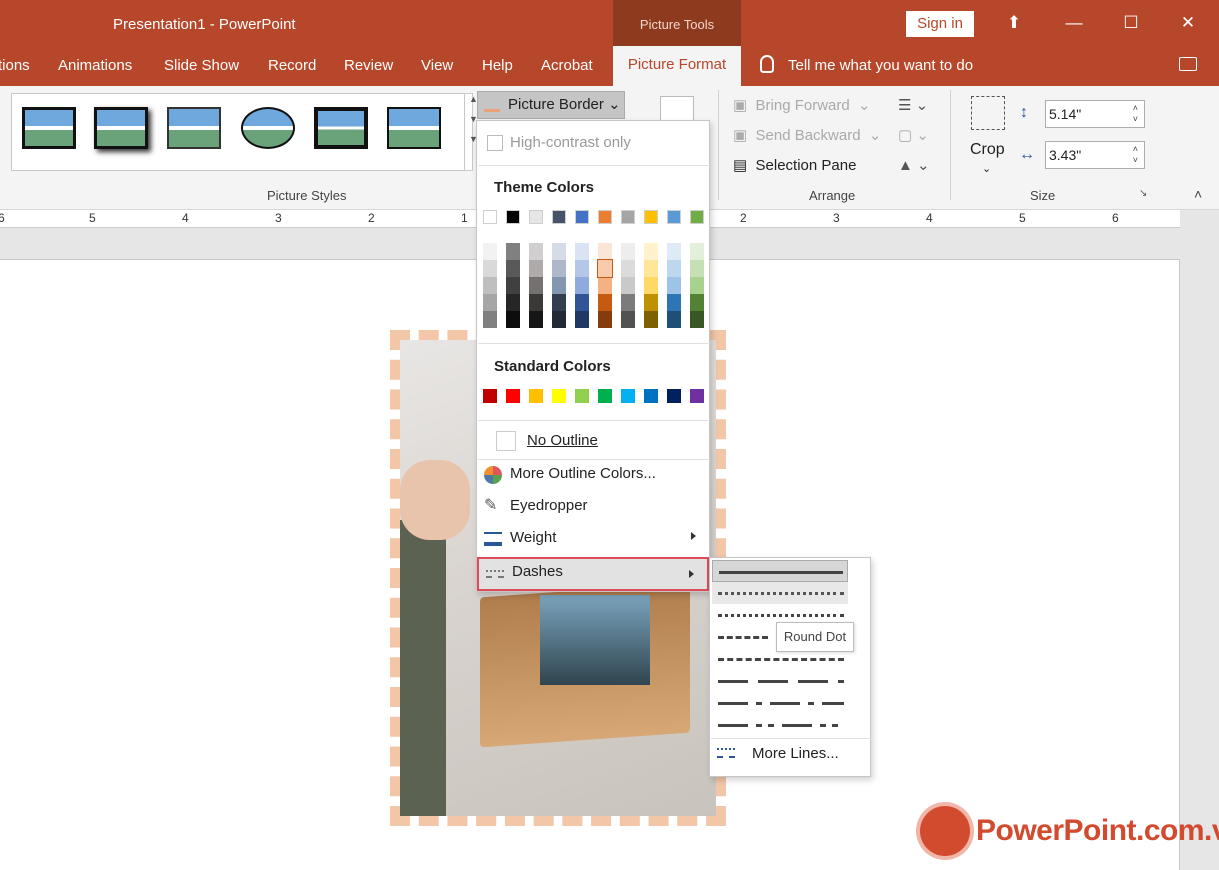  I want to click on rotate-icon: ▲ ⌄, so click(914, 165).